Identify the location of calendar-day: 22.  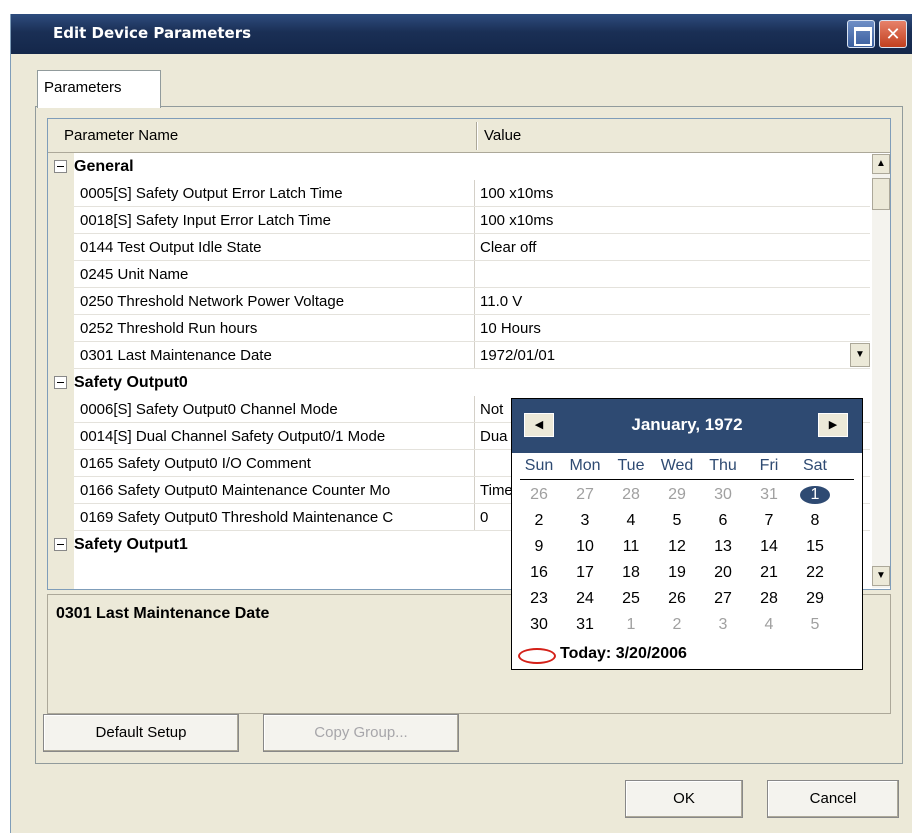
(815, 573).